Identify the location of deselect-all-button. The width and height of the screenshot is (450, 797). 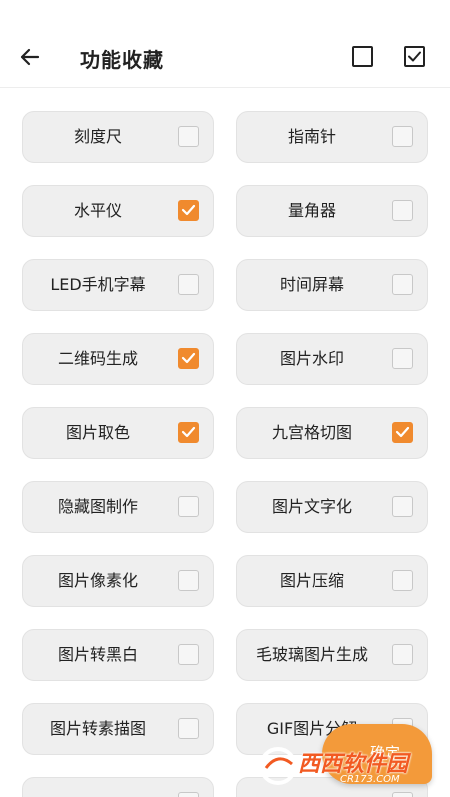
(362, 56).